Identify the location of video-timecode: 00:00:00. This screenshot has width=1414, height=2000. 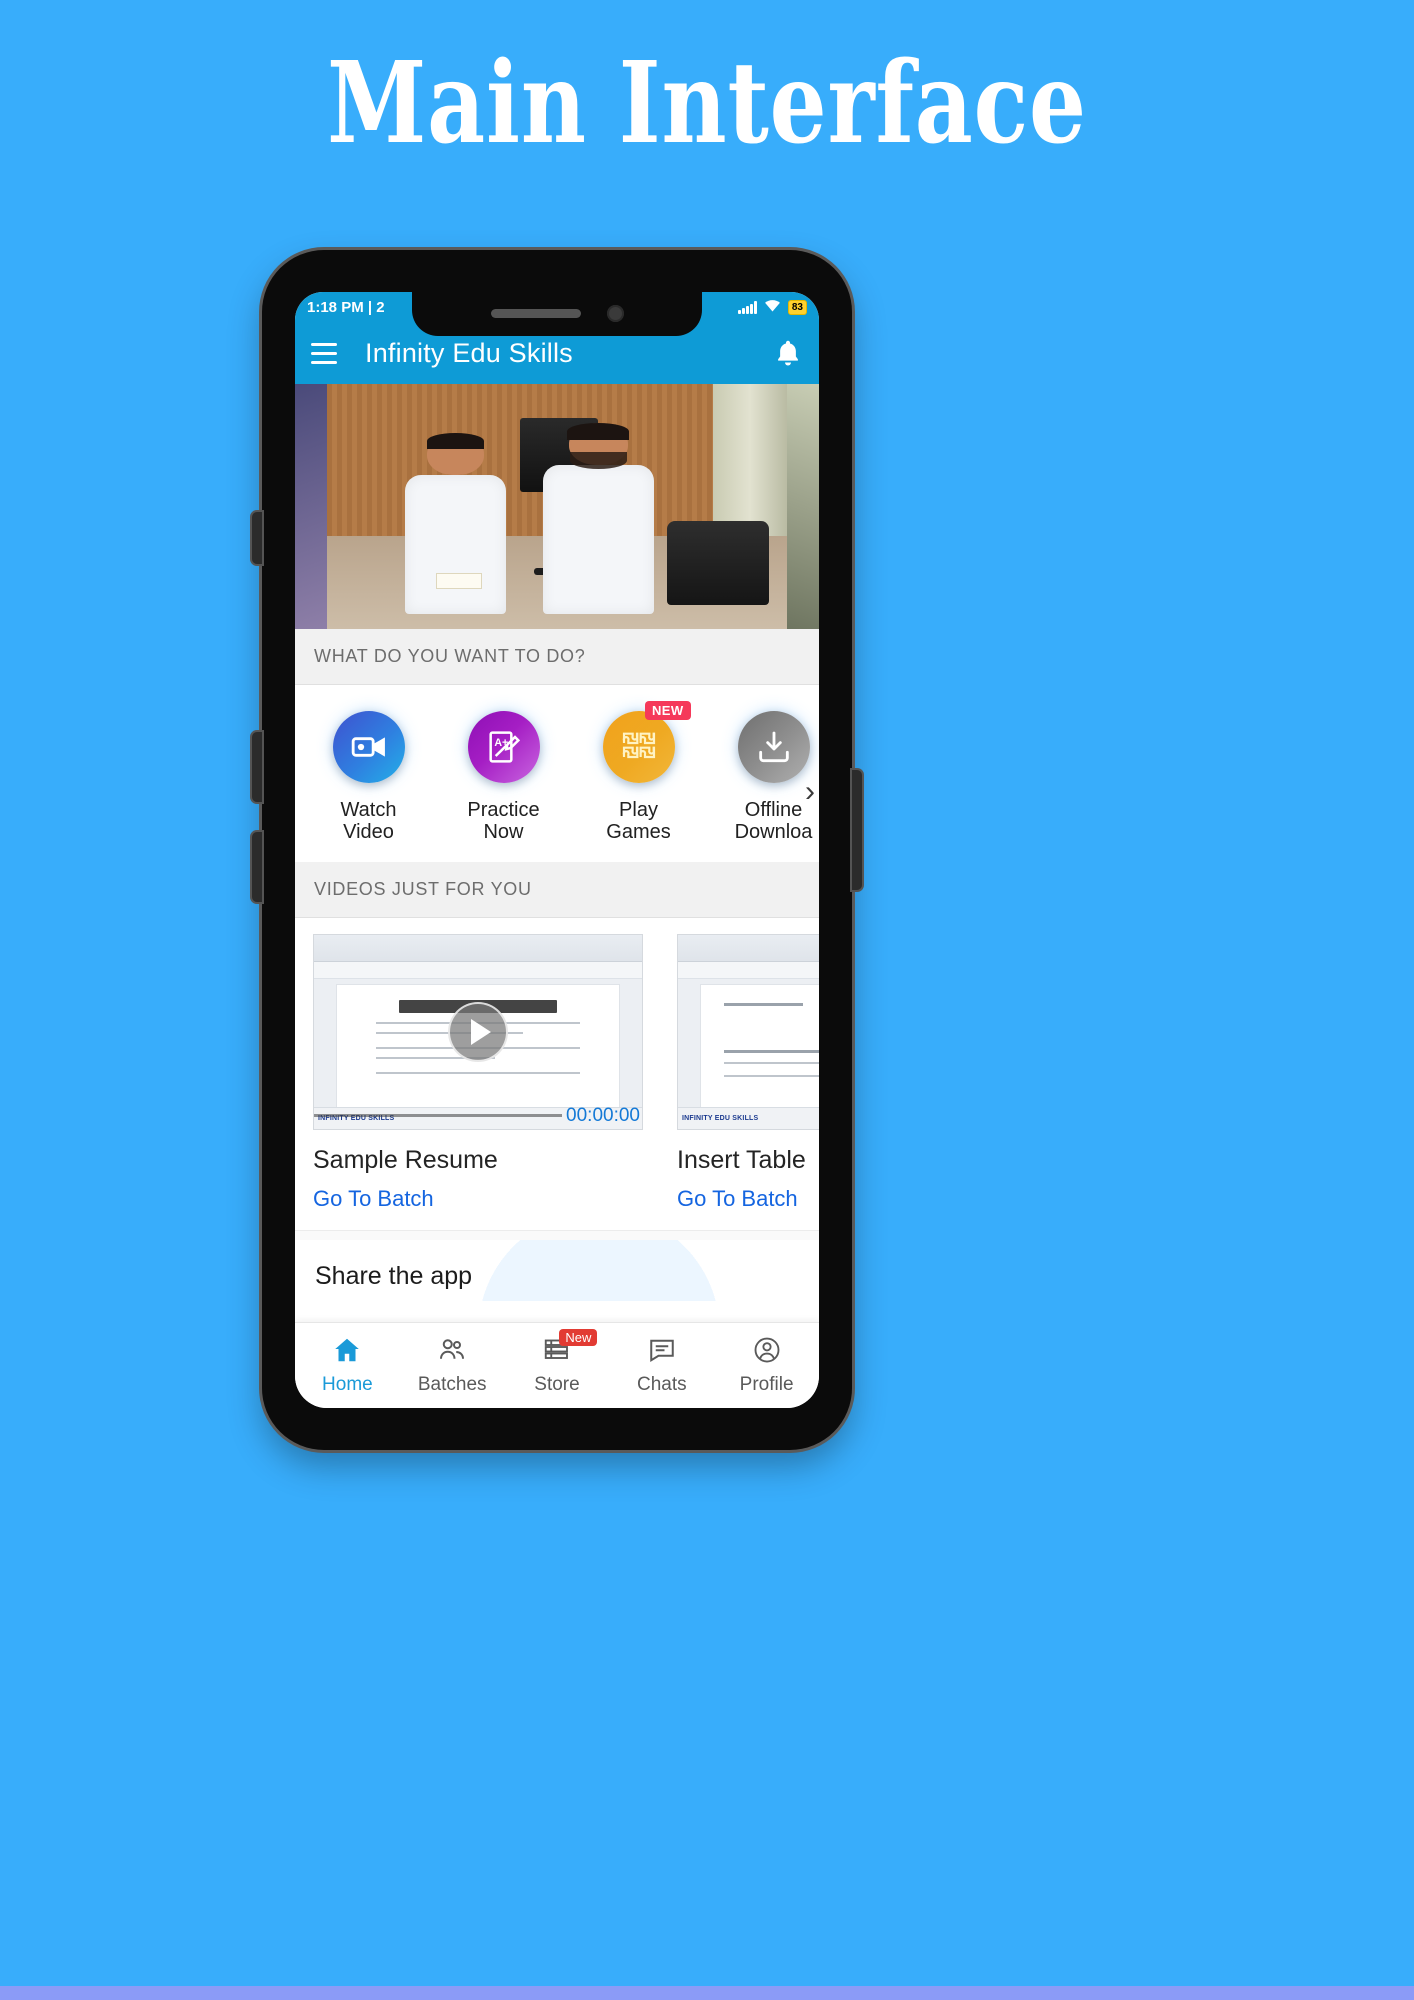
(603, 1115).